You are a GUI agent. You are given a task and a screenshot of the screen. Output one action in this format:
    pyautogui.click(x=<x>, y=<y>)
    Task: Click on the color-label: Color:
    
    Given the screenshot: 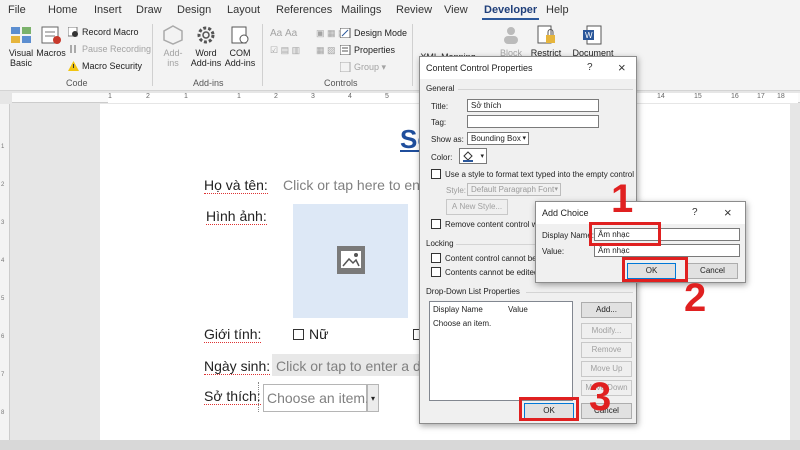 What is the action you would take?
    pyautogui.click(x=442, y=157)
    